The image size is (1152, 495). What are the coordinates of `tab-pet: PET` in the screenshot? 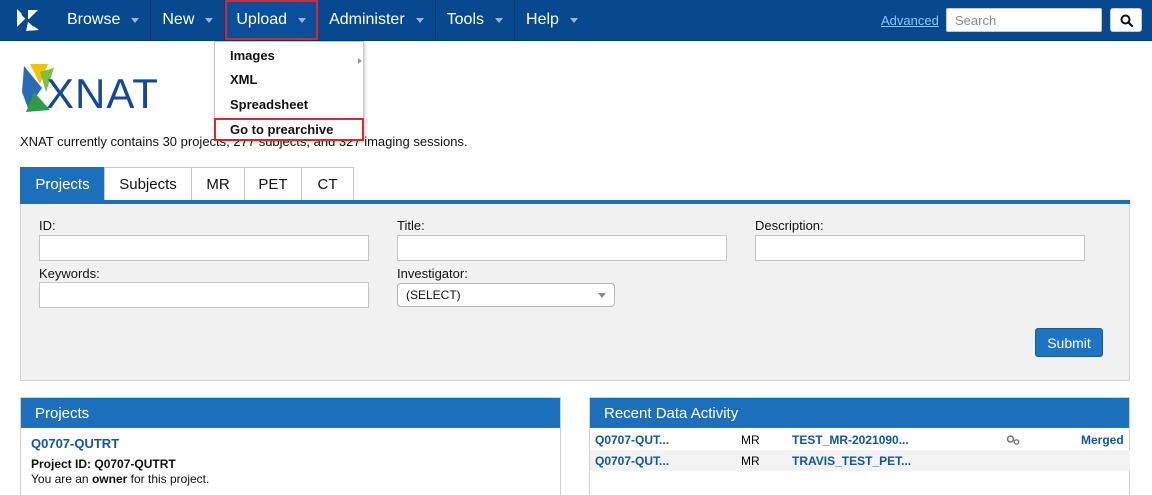 It's located at (273, 184).